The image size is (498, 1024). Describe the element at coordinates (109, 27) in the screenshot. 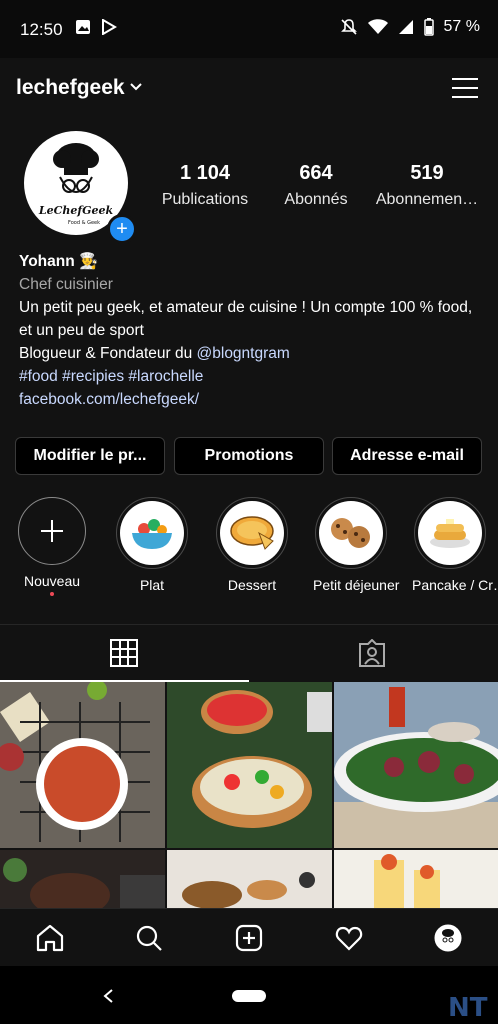

I see `play-store-icon` at that location.